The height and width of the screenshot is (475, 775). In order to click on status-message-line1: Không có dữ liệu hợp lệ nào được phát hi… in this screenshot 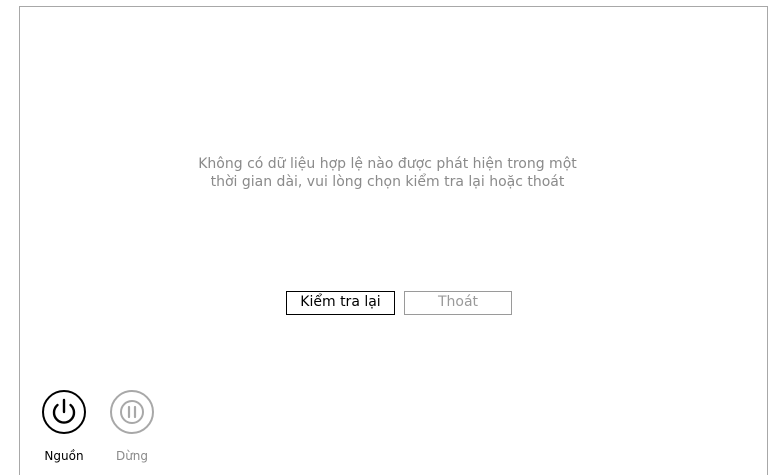, I will do `click(387, 164)`.